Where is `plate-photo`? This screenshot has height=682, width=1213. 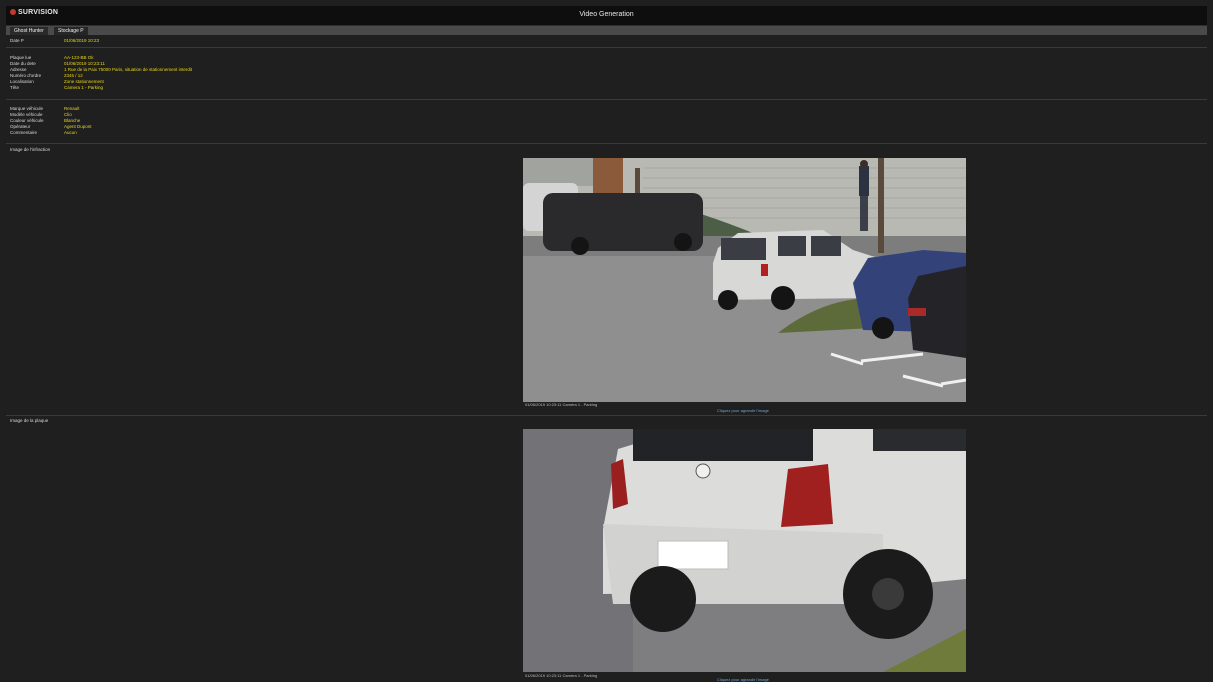
plate-photo is located at coordinates (744, 550).